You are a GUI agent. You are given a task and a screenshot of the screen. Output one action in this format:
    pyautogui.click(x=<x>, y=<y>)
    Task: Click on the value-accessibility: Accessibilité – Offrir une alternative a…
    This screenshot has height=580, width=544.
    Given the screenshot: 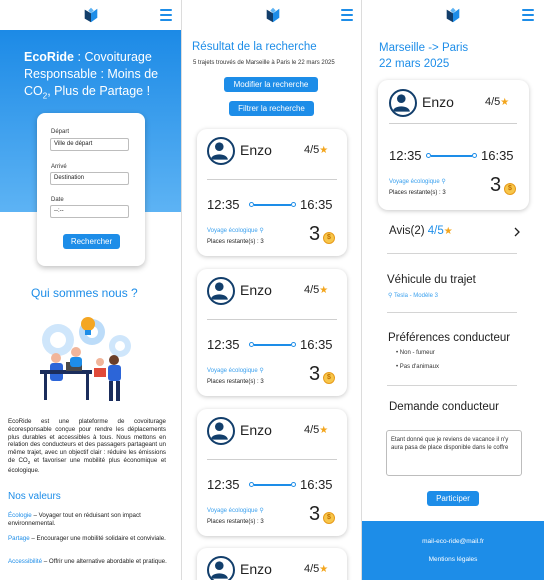 What is the action you would take?
    pyautogui.click(x=87, y=561)
    